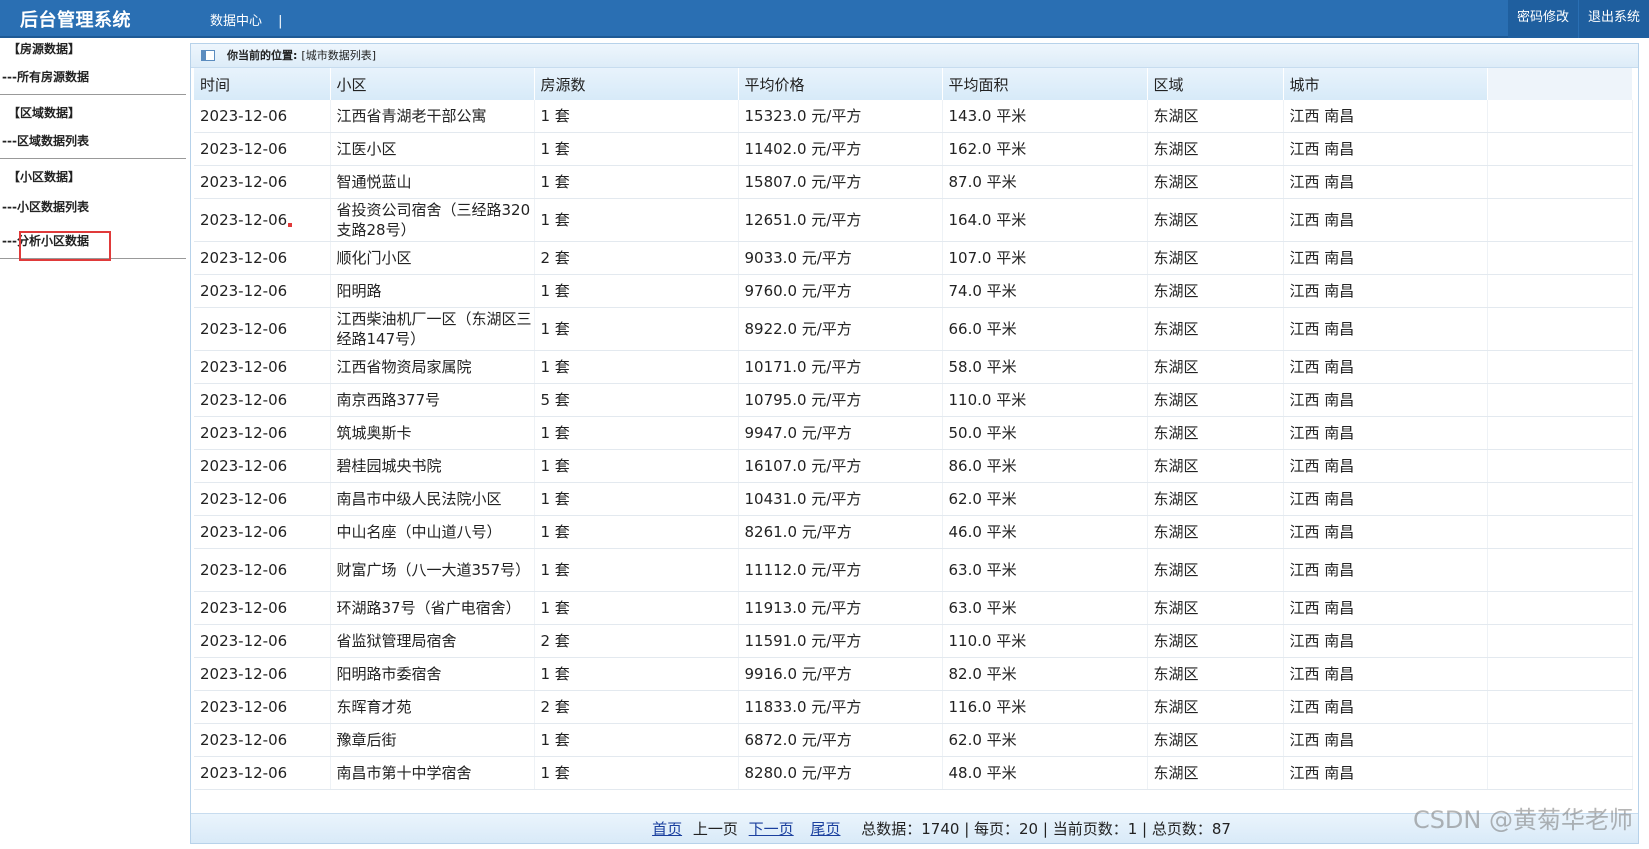 This screenshot has height=849, width=1649. What do you see at coordinates (840, 84) in the screenshot?
I see `col-header-avg-price: 平均价格` at bounding box center [840, 84].